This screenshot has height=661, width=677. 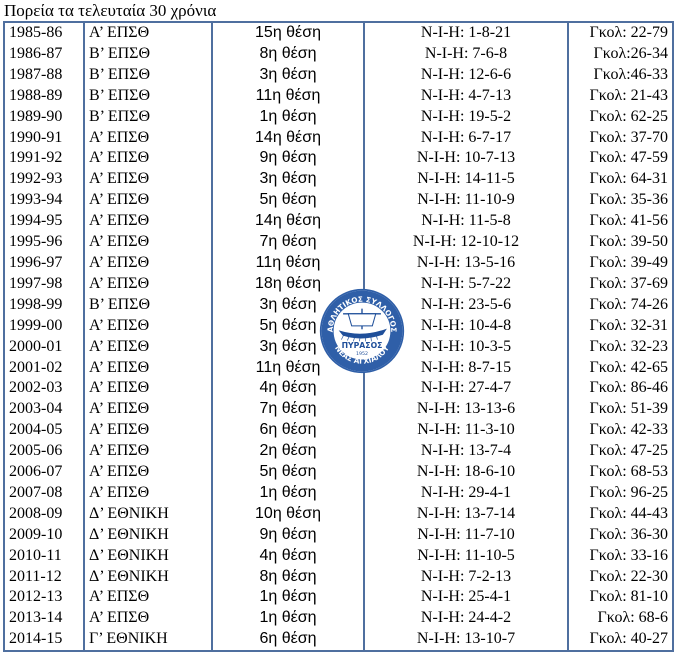 What do you see at coordinates (466, 535) in the screenshot?
I see `record-cell: Ν-Ι-Η: 11-7-10` at bounding box center [466, 535].